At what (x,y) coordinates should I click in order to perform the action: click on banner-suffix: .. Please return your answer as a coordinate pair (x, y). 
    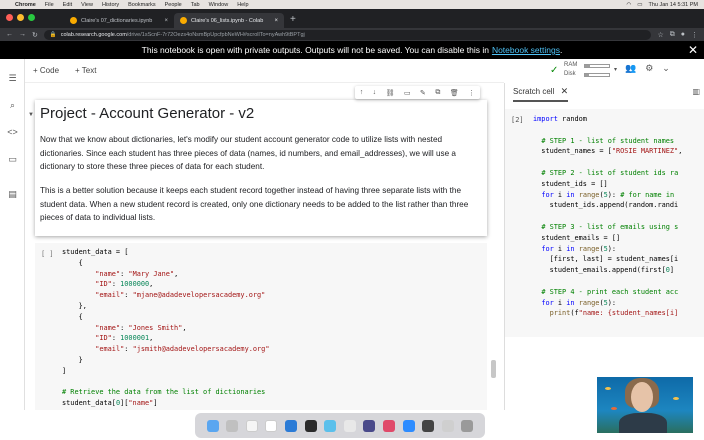
    Looking at the image, I should click on (561, 50).